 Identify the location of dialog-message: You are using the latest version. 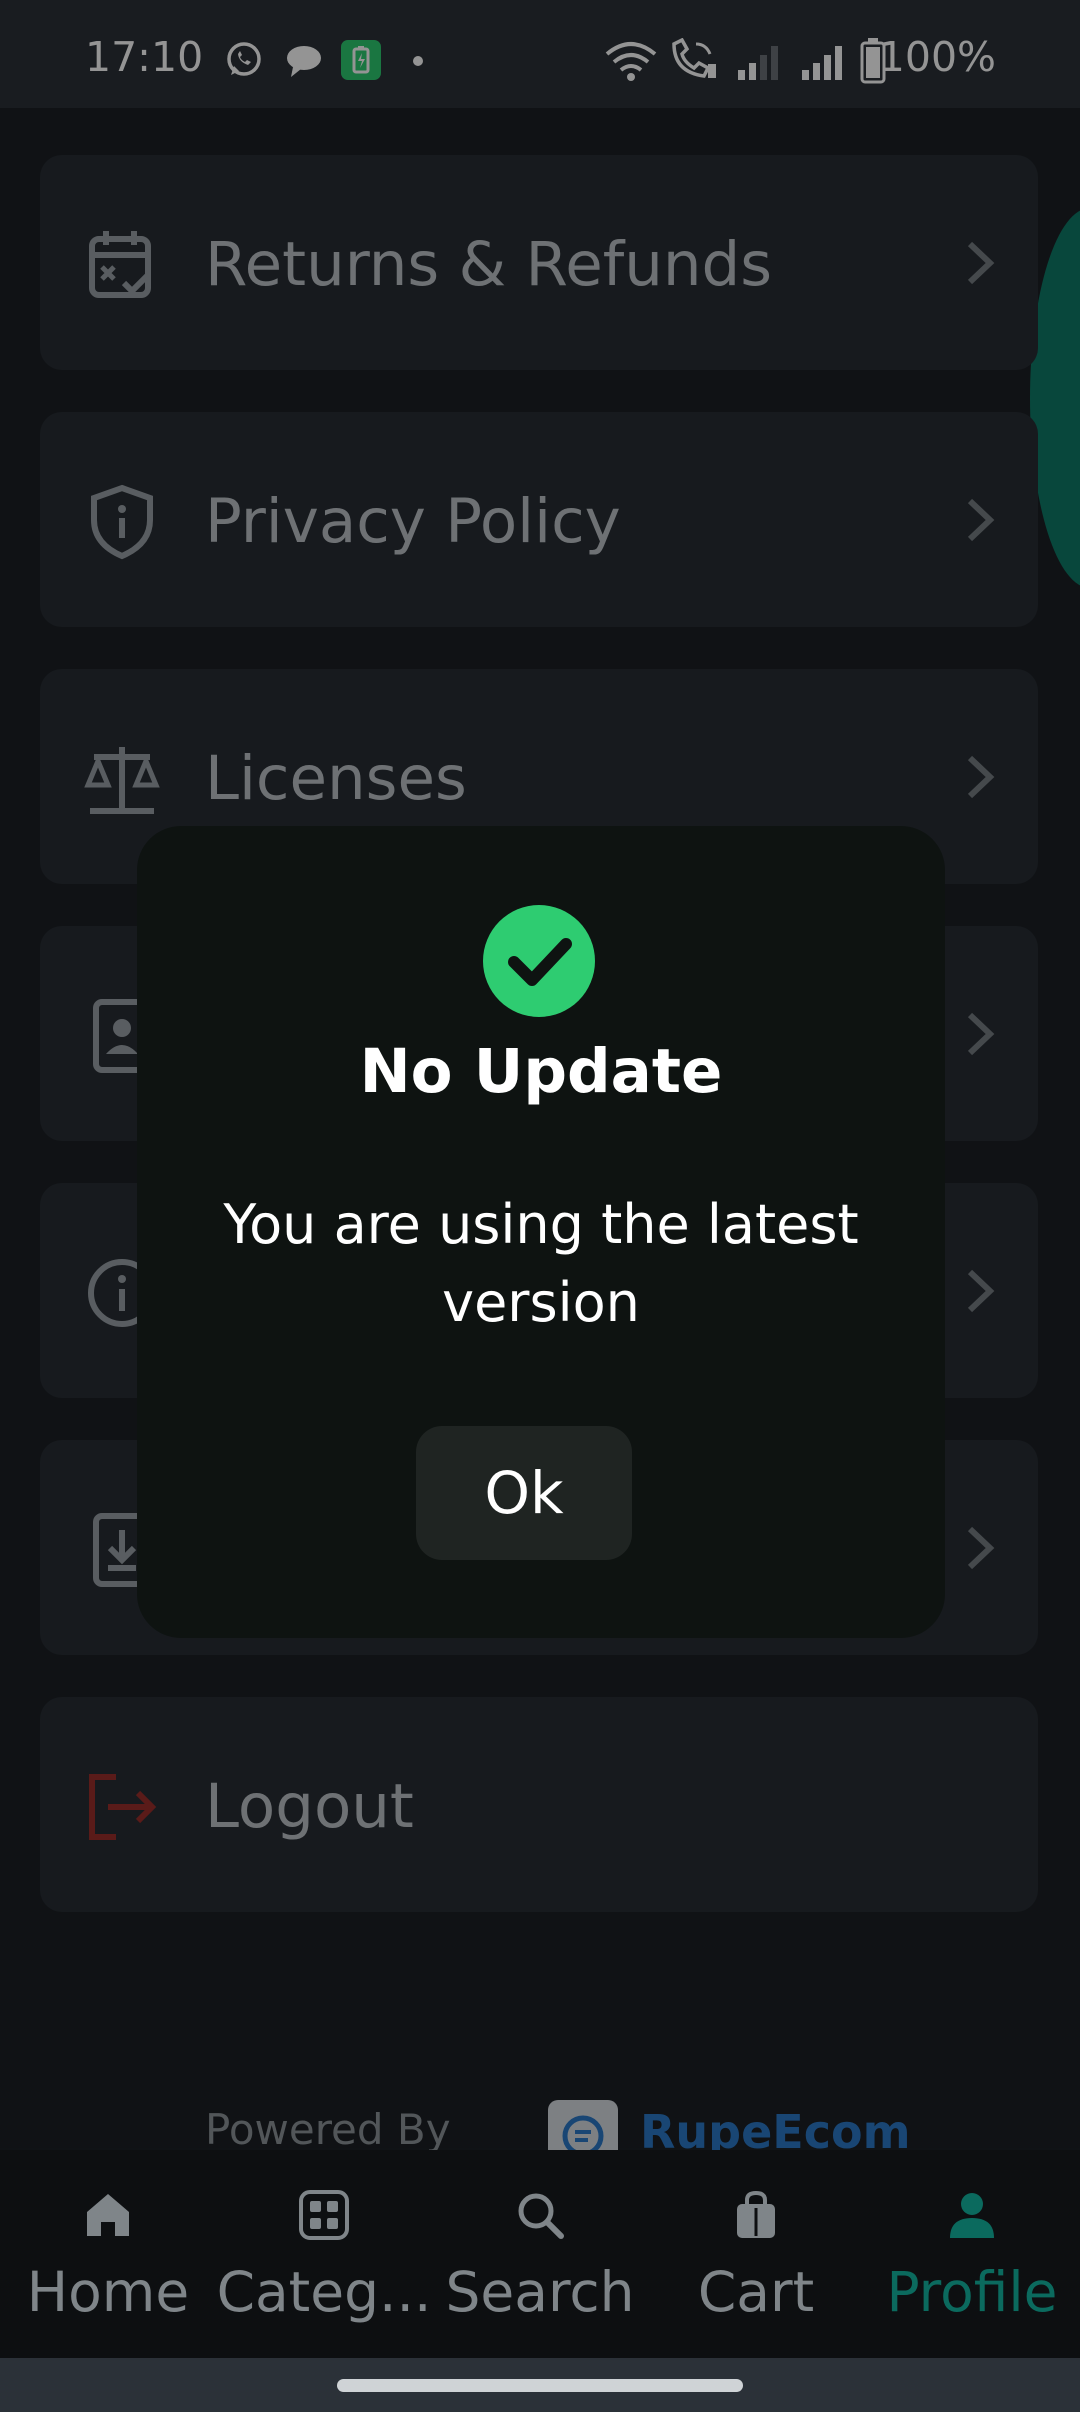
(541, 1263).